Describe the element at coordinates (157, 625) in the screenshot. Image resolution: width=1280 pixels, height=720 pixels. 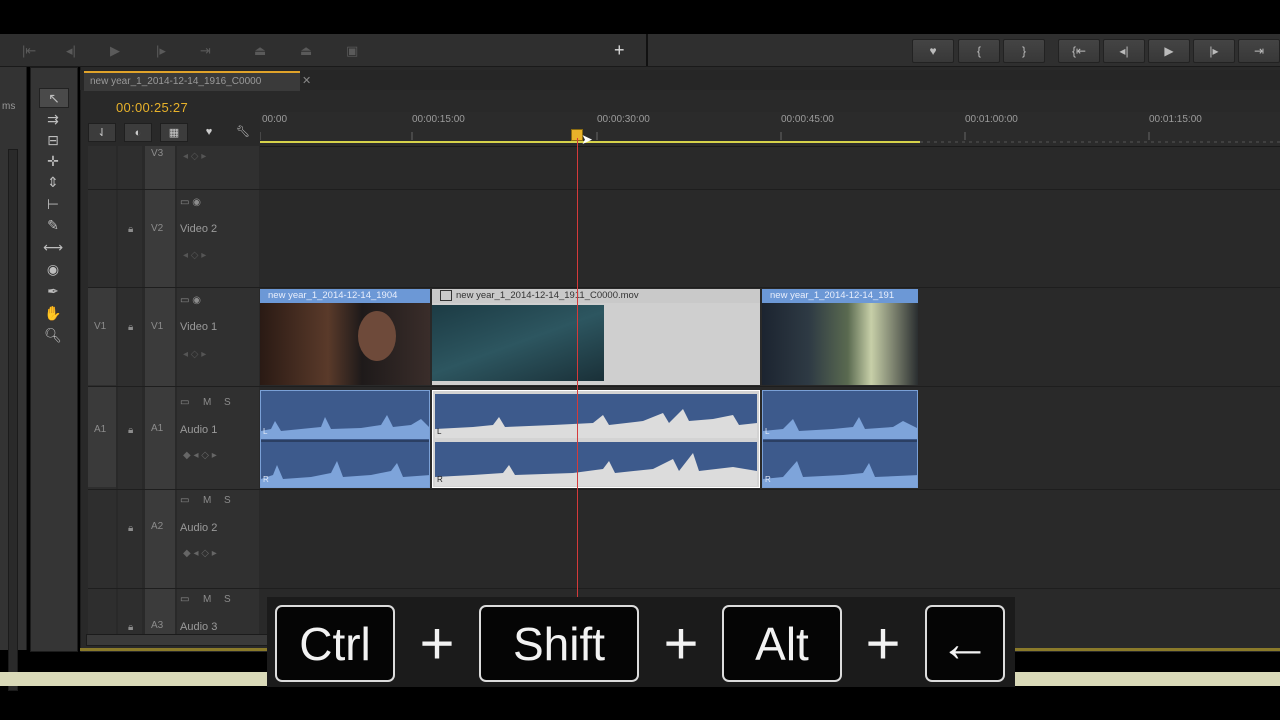
I see `track-id-a3: A3` at that location.